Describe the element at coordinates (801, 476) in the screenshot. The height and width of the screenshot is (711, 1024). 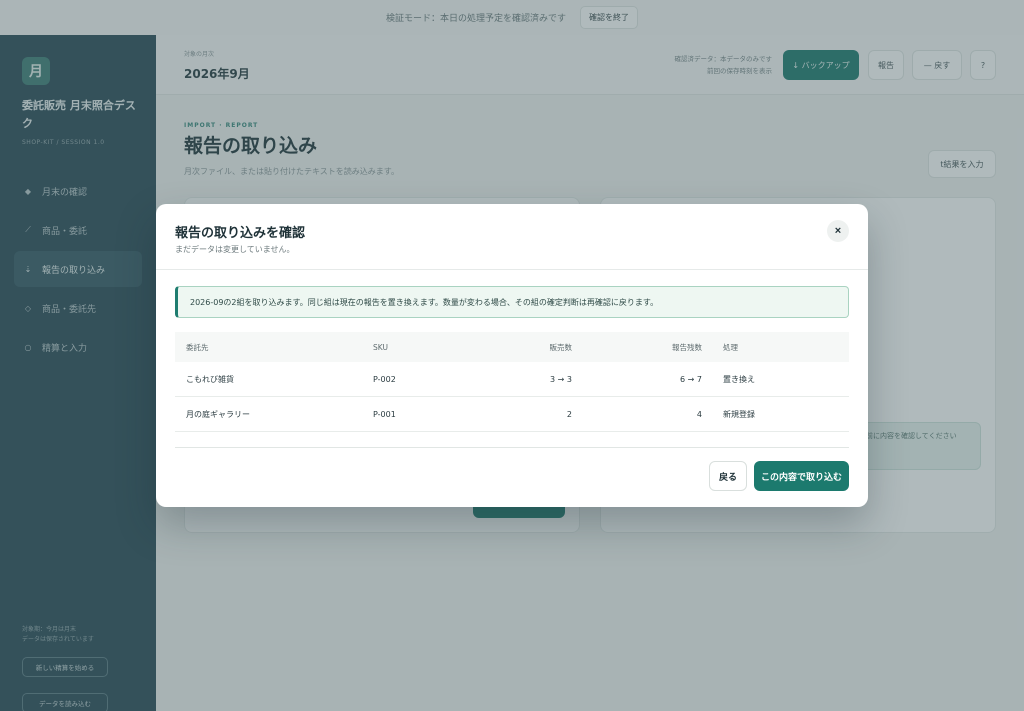
I see `confirm-import-button: この内容で取り込む` at that location.